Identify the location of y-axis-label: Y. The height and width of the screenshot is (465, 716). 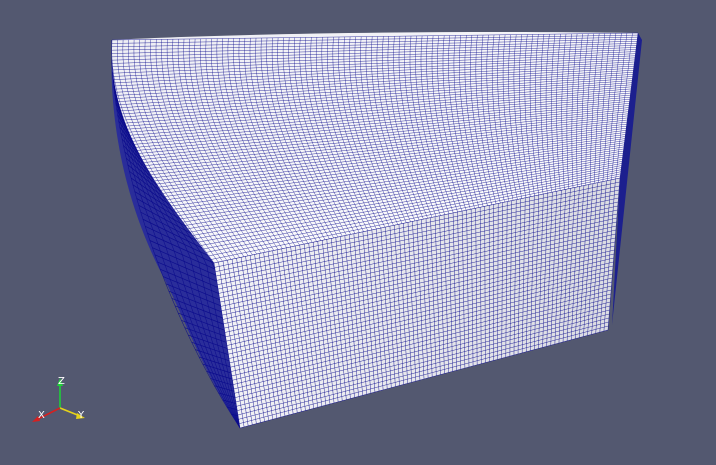
(81, 415).